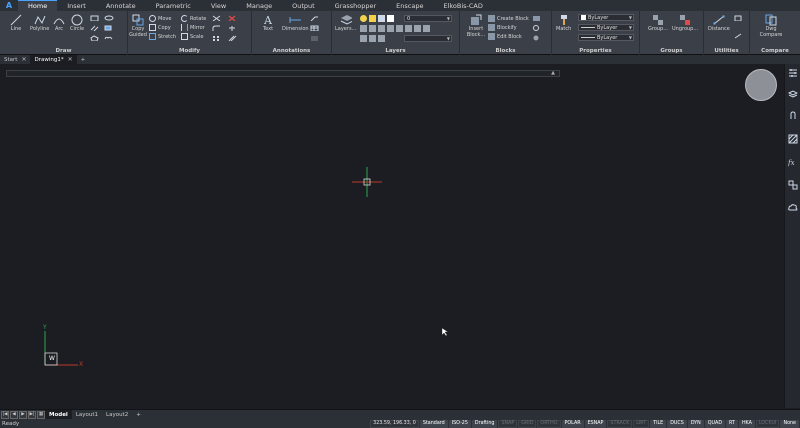 The width and height of the screenshot is (800, 428). What do you see at coordinates (218, 5) in the screenshot?
I see `ribbon-tab-view: View` at bounding box center [218, 5].